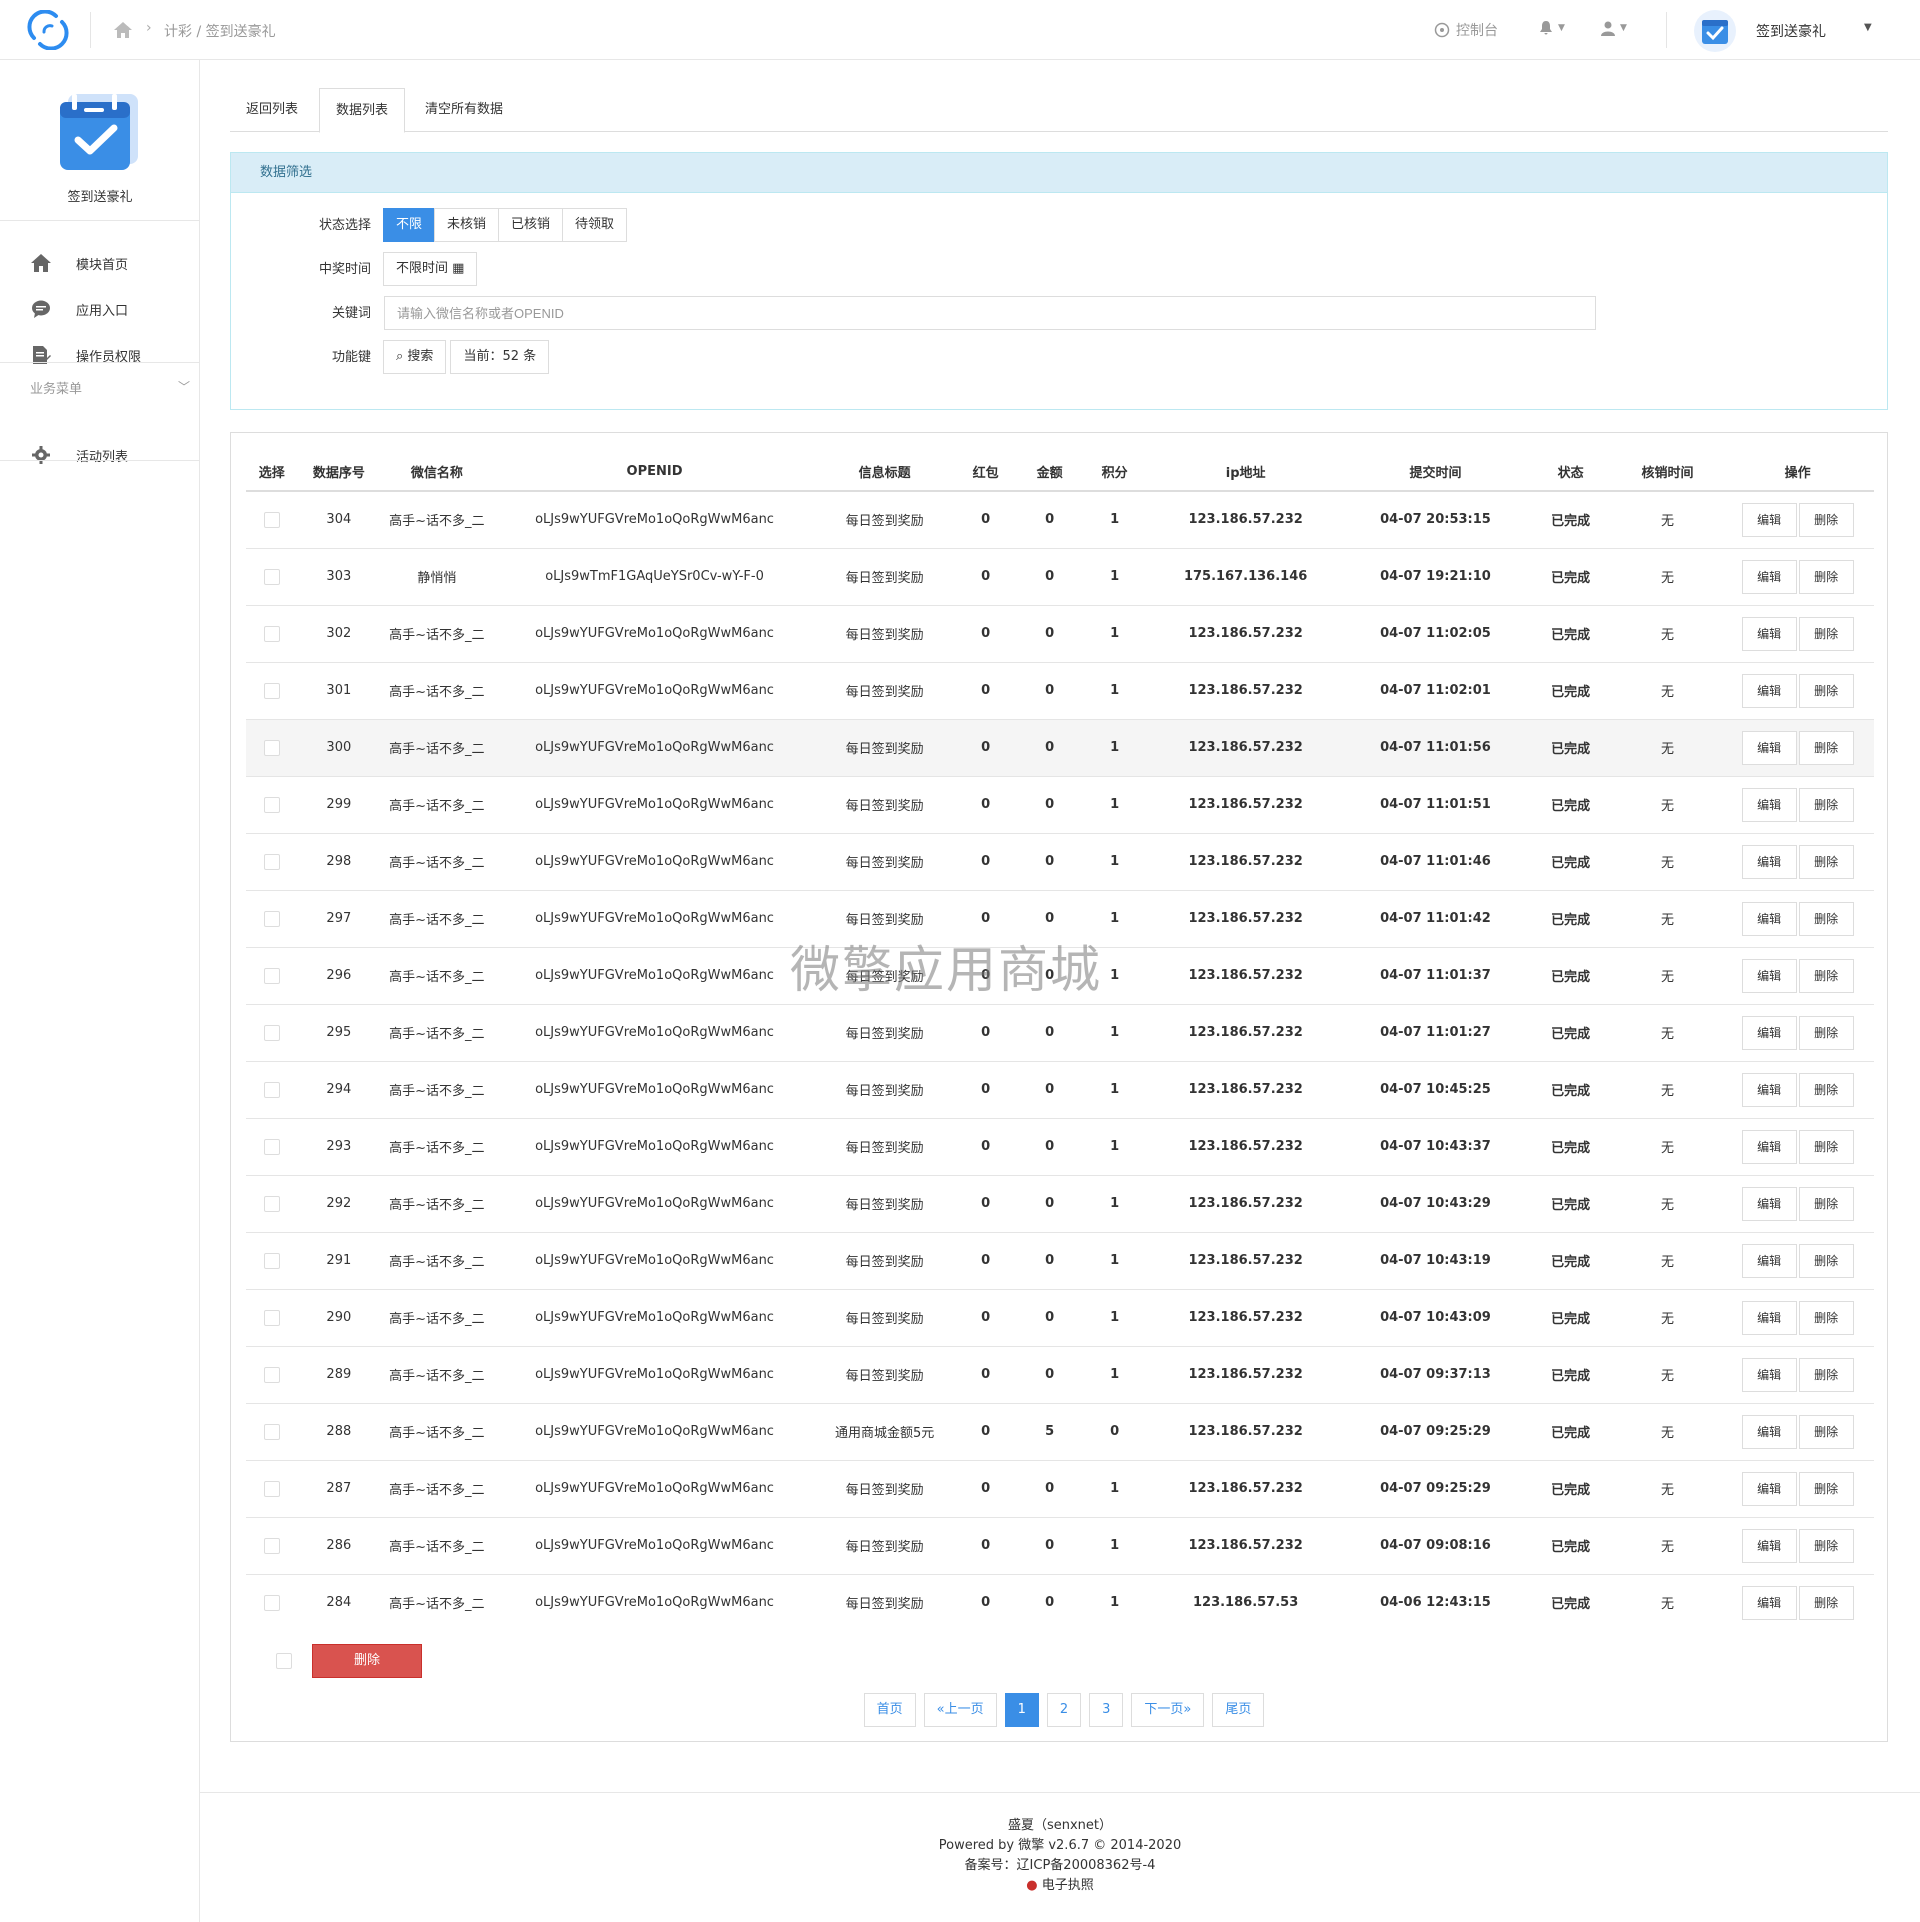 The image size is (1920, 1922). I want to click on home-icon, so click(123, 30).